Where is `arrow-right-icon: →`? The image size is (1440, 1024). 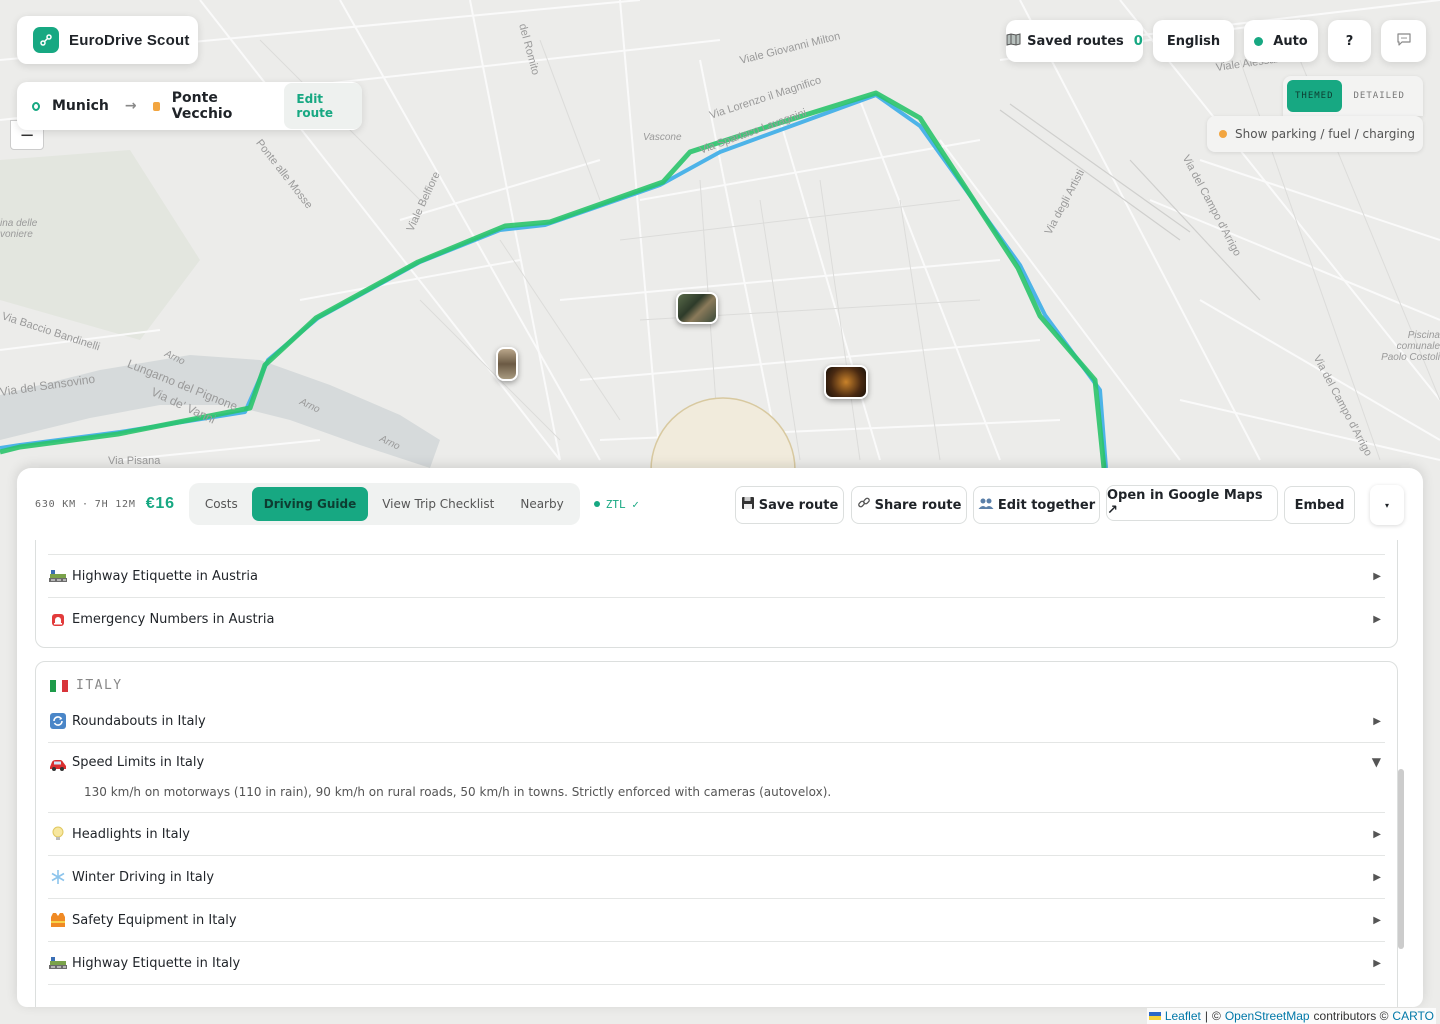 arrow-right-icon: → is located at coordinates (130, 106).